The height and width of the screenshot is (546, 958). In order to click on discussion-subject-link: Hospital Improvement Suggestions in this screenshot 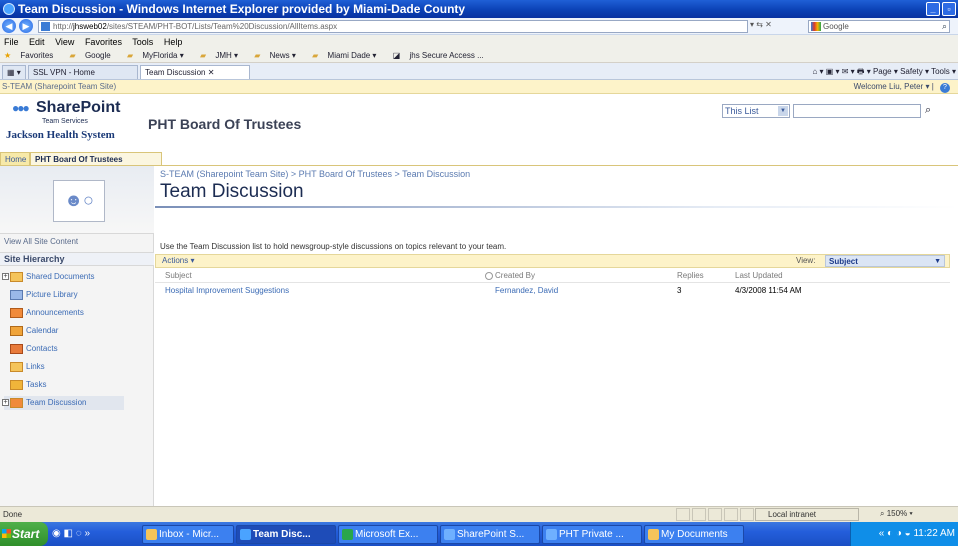, I will do `click(227, 291)`.